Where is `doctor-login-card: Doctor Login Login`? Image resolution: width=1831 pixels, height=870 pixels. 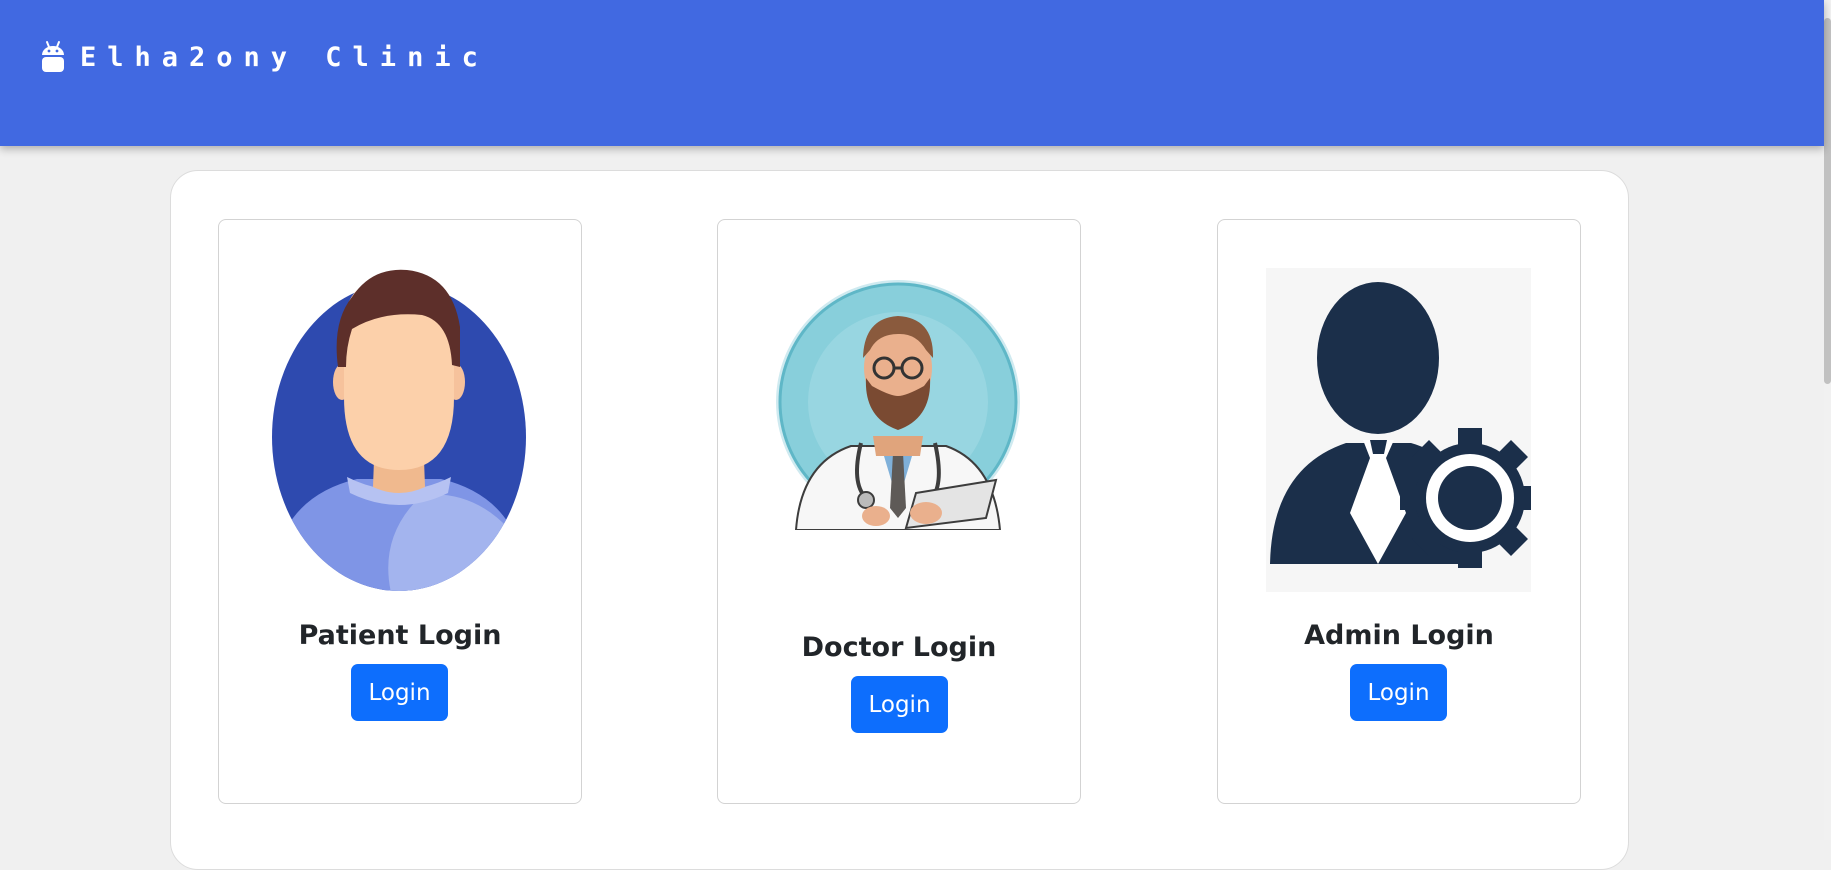
doctor-login-card: Doctor Login Login is located at coordinates (899, 511).